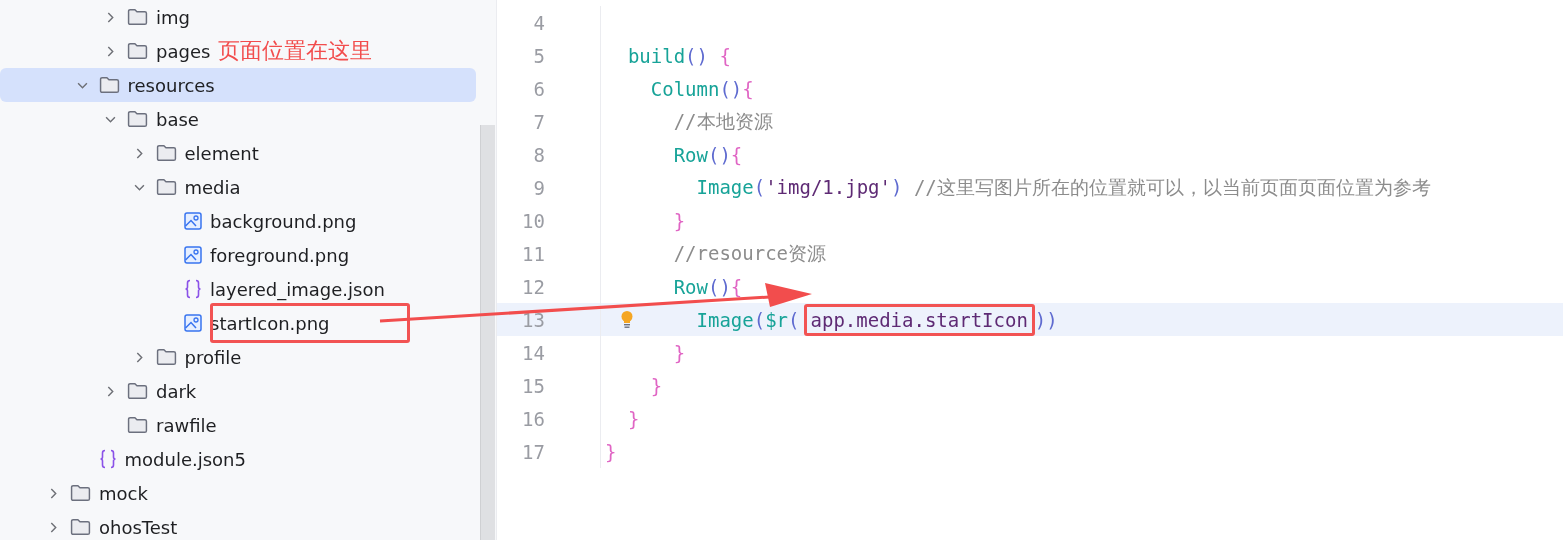  I want to click on line-number: 15, so click(533, 385).